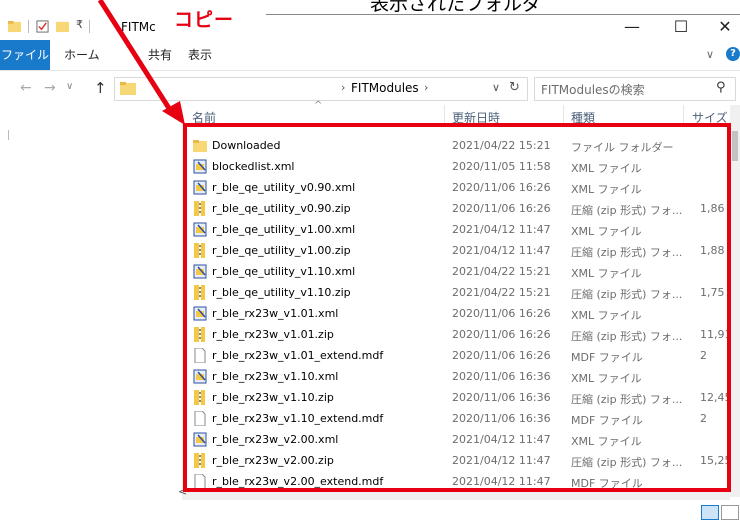 The height and width of the screenshot is (522, 740). What do you see at coordinates (456, 7) in the screenshot?
I see `displayed-folder-label: 表示されたフォルダ` at bounding box center [456, 7].